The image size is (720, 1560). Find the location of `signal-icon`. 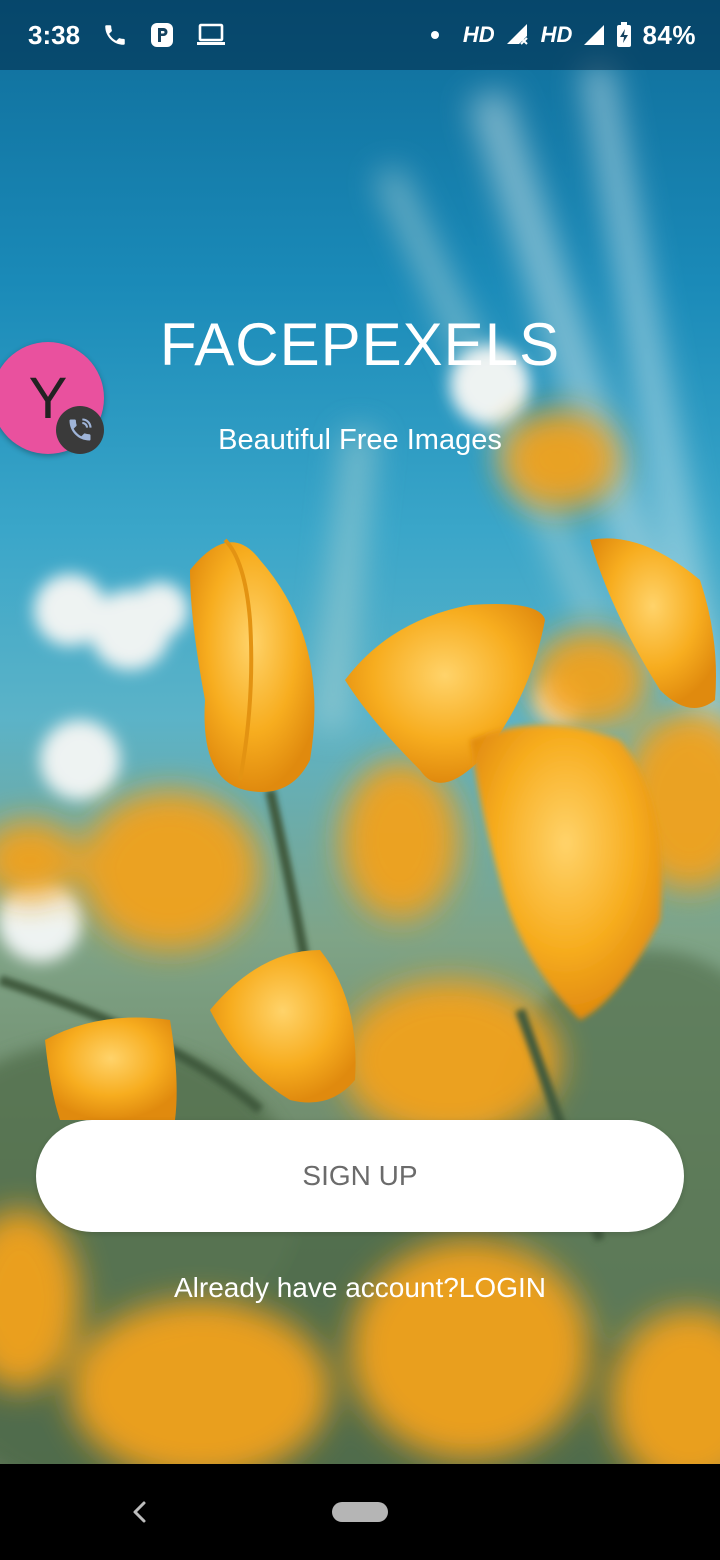

signal-icon is located at coordinates (594, 35).